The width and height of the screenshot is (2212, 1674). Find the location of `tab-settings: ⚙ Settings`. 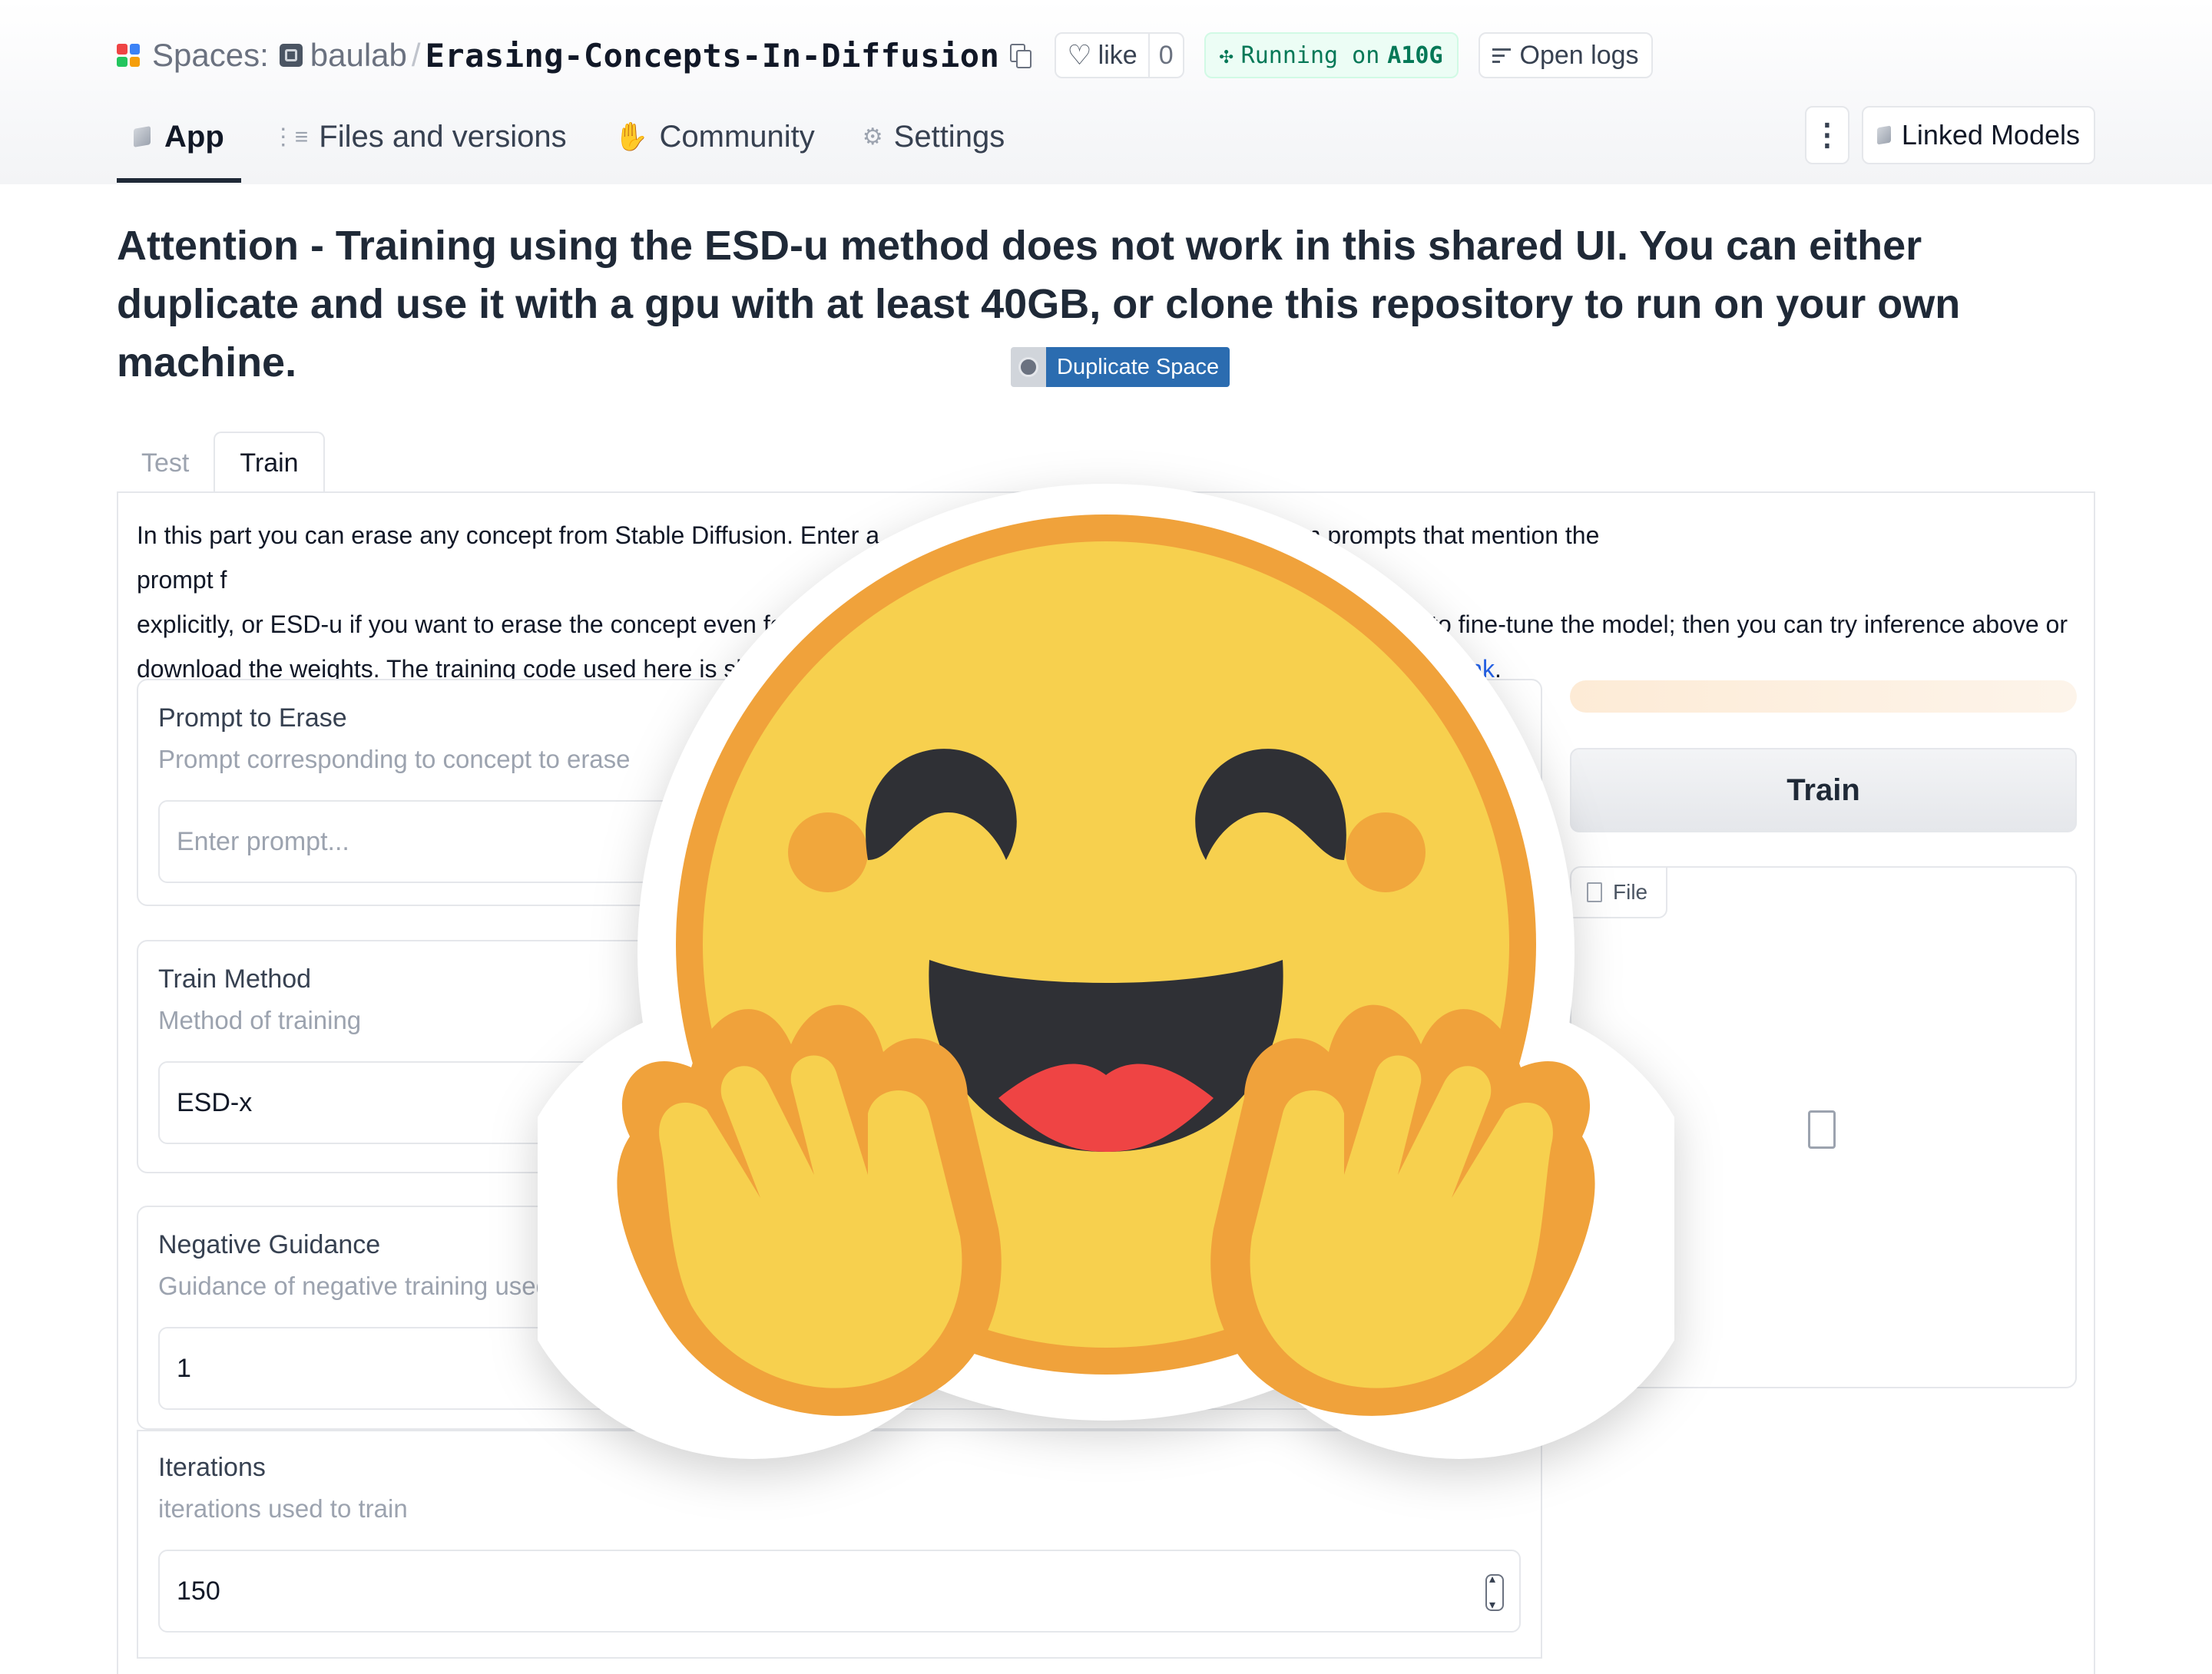

tab-settings: ⚙ Settings is located at coordinates (934, 137).